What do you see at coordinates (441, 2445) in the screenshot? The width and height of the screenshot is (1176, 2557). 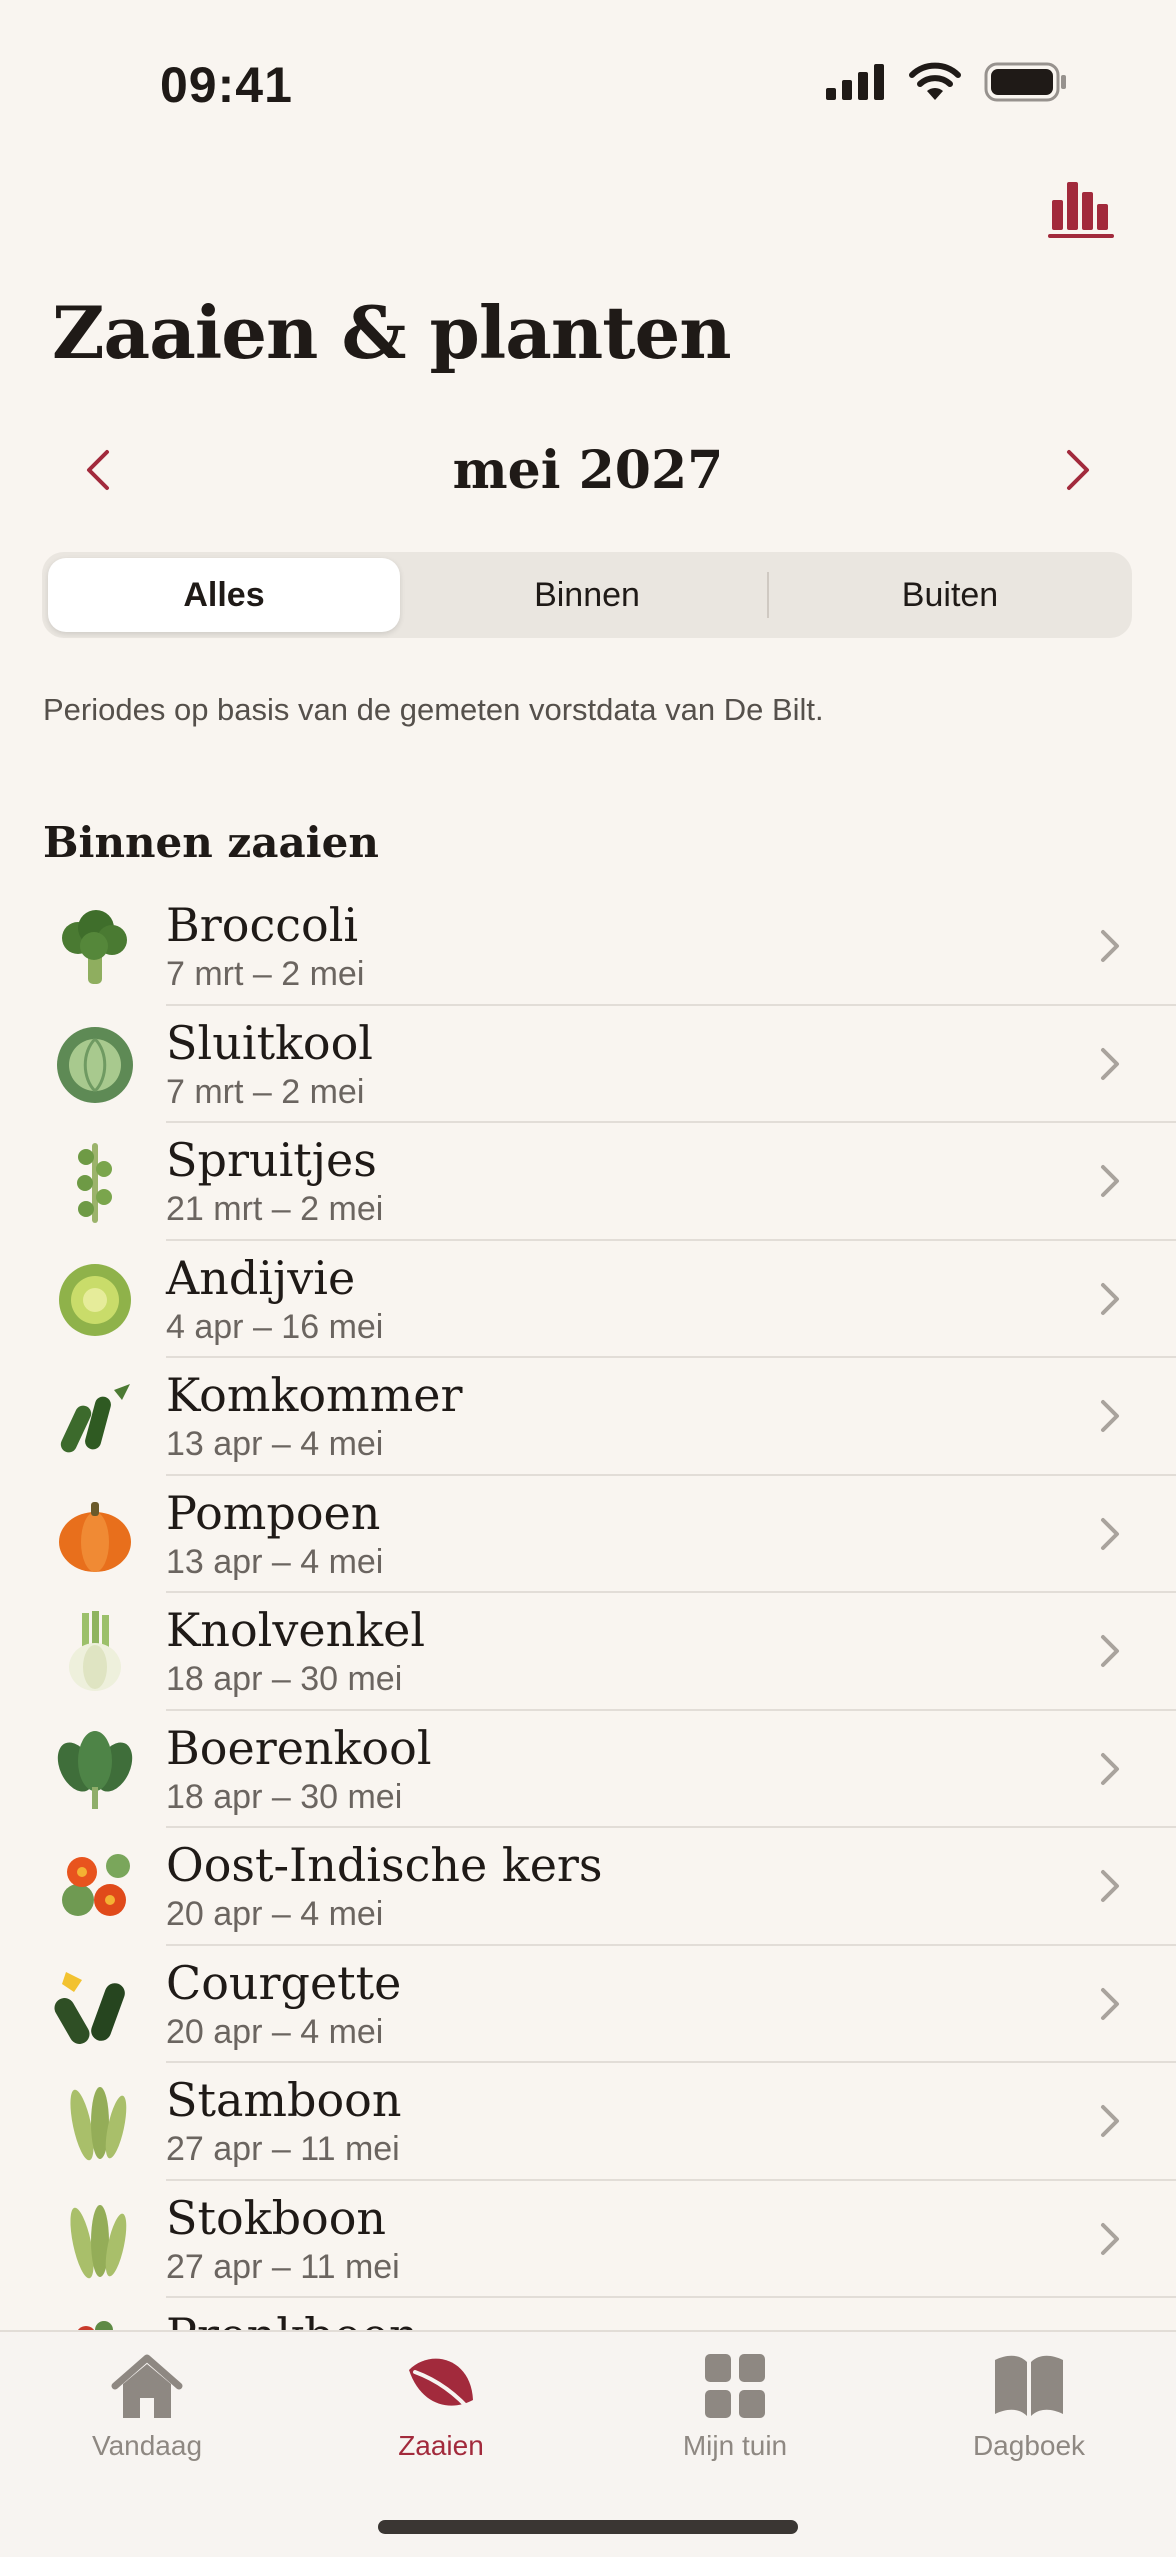 I see `tab-label: Zaaien` at bounding box center [441, 2445].